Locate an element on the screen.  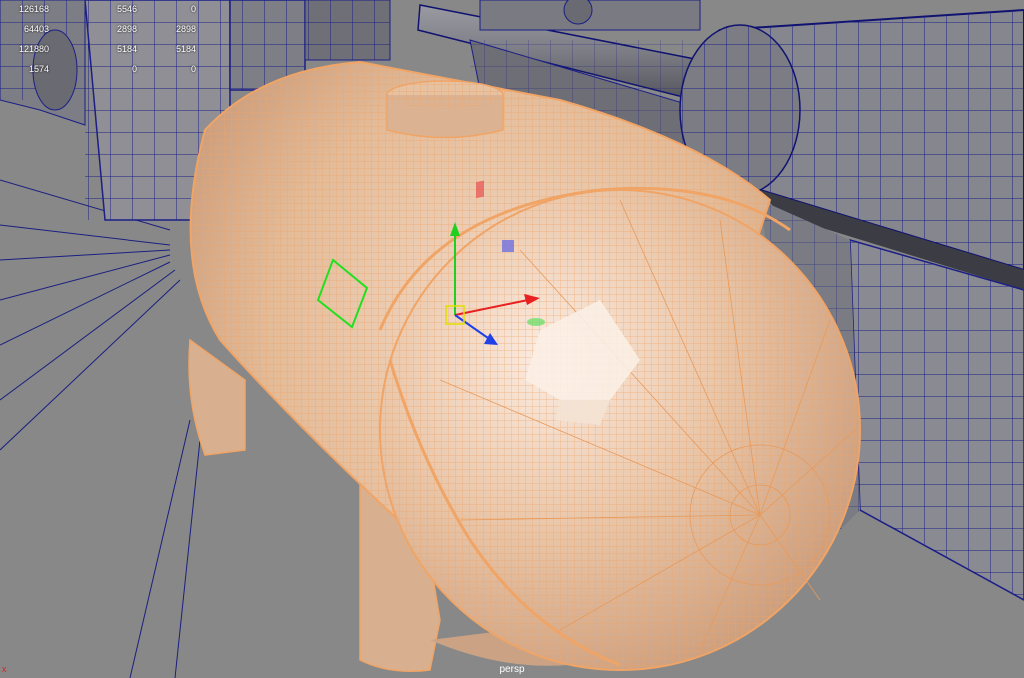
hud-row-faces: 121880 5184 5184 is located at coordinates (105, 50).